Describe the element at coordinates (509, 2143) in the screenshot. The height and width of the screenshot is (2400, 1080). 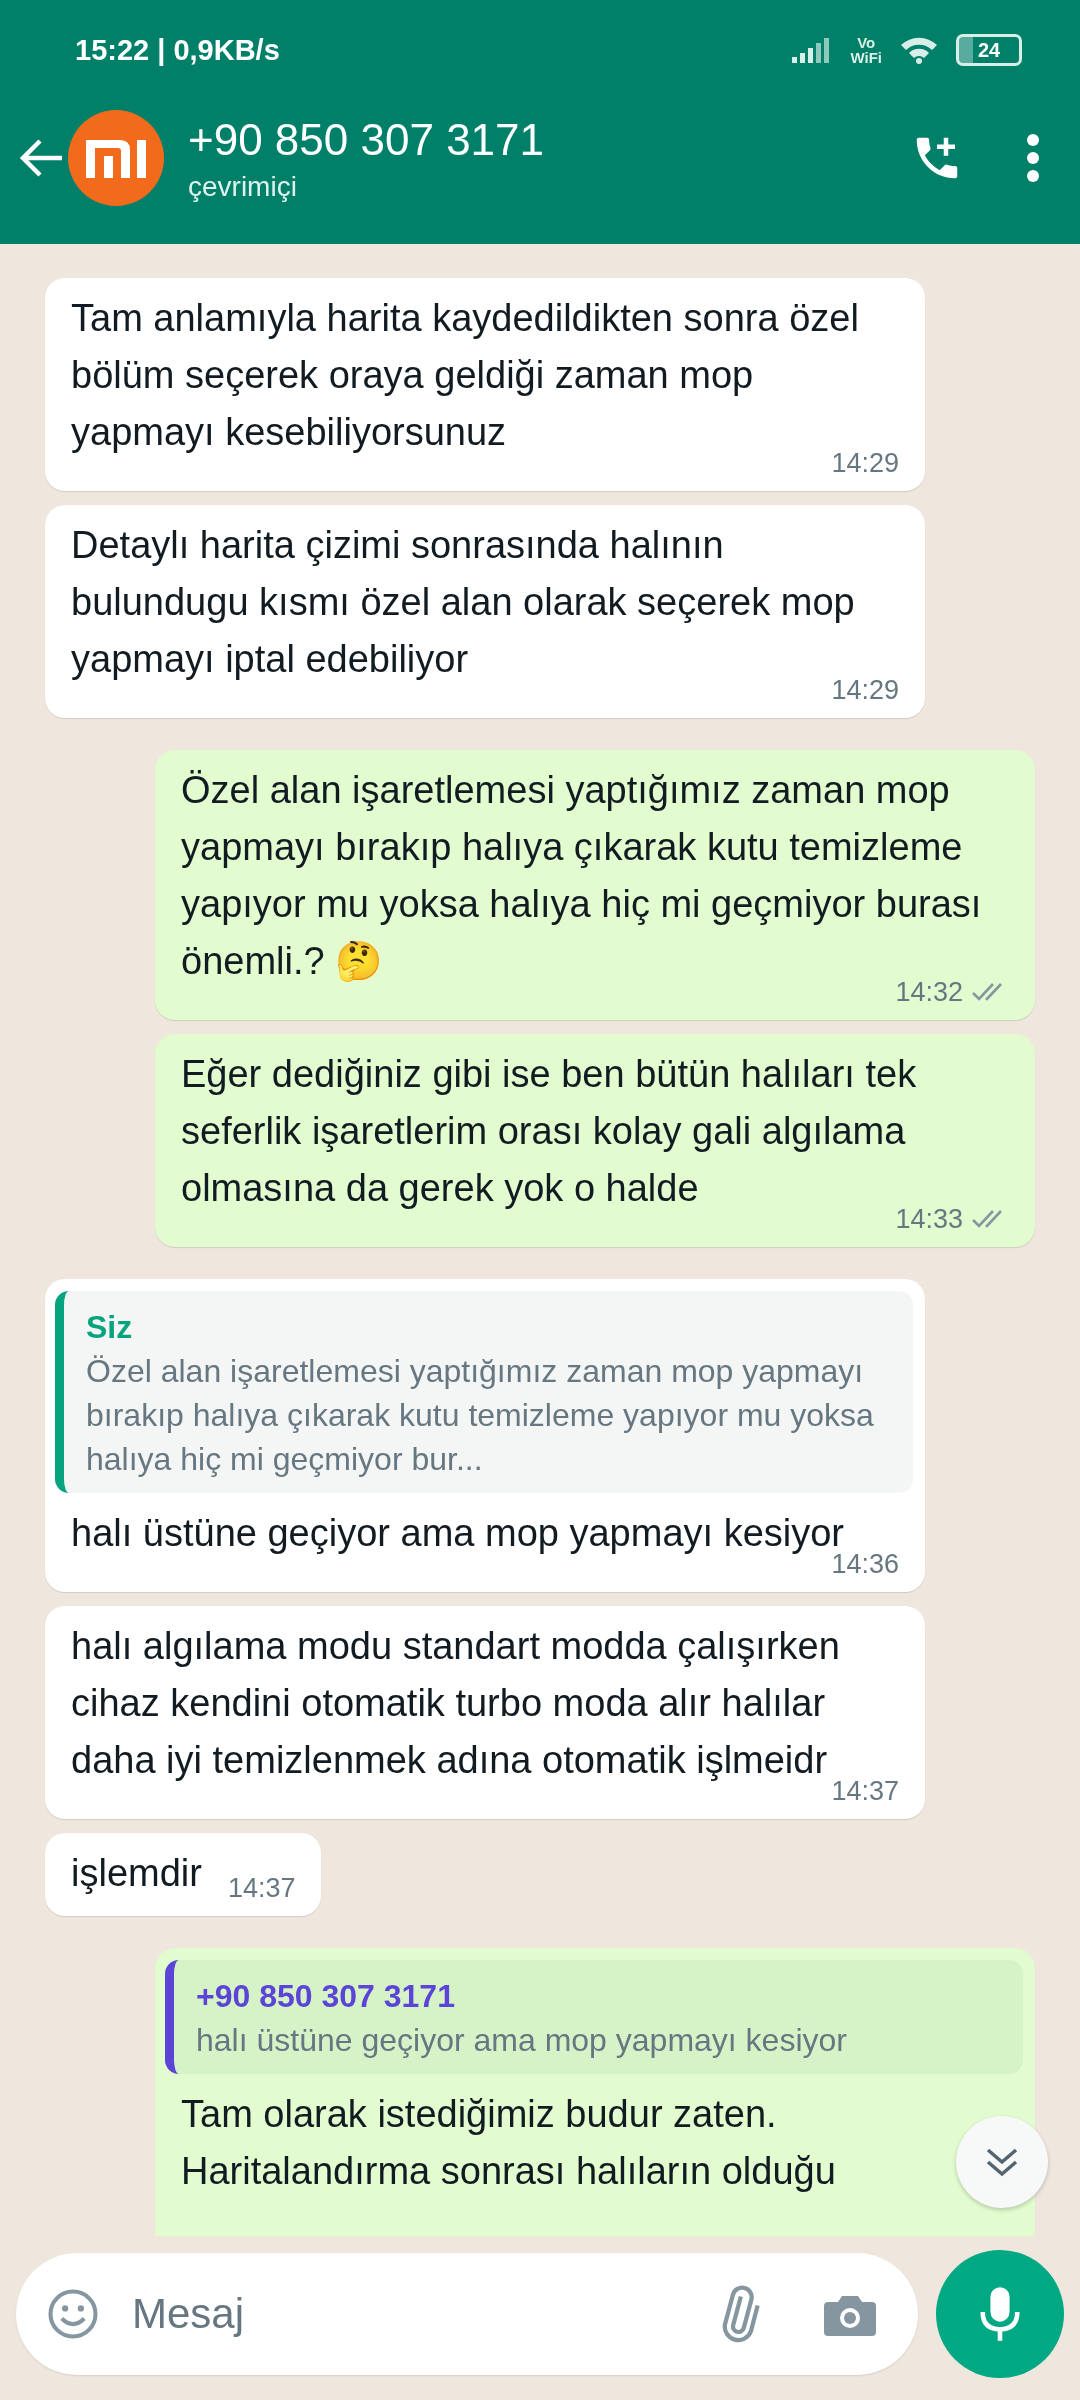
I see `message-text: Tam olarak istediğimiz budur zaten. Haritalandırma sonrası halıların olduğu` at that location.